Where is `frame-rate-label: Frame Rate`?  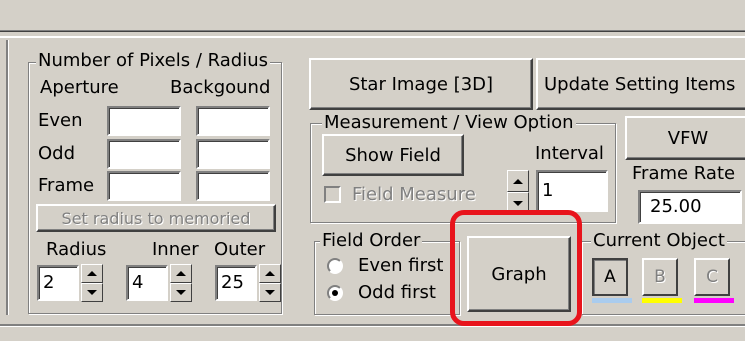
frame-rate-label: Frame Rate is located at coordinates (684, 173).